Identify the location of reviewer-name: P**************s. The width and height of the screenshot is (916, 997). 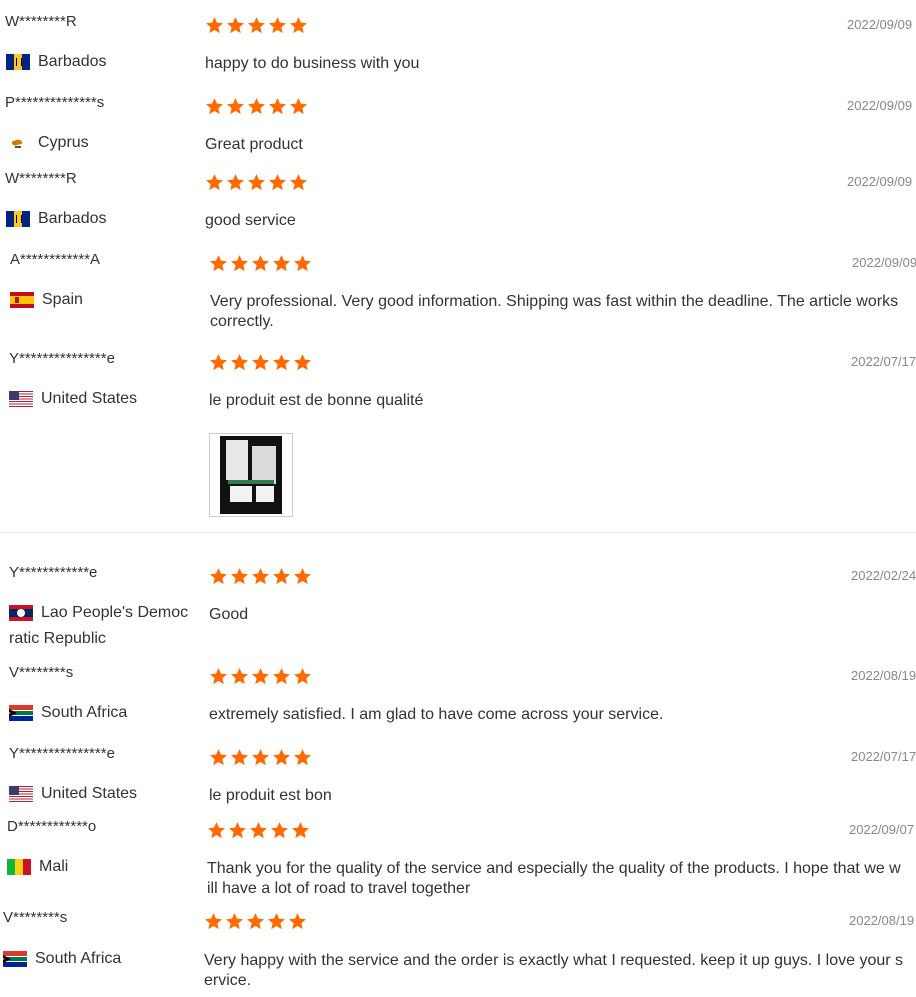
(55, 102).